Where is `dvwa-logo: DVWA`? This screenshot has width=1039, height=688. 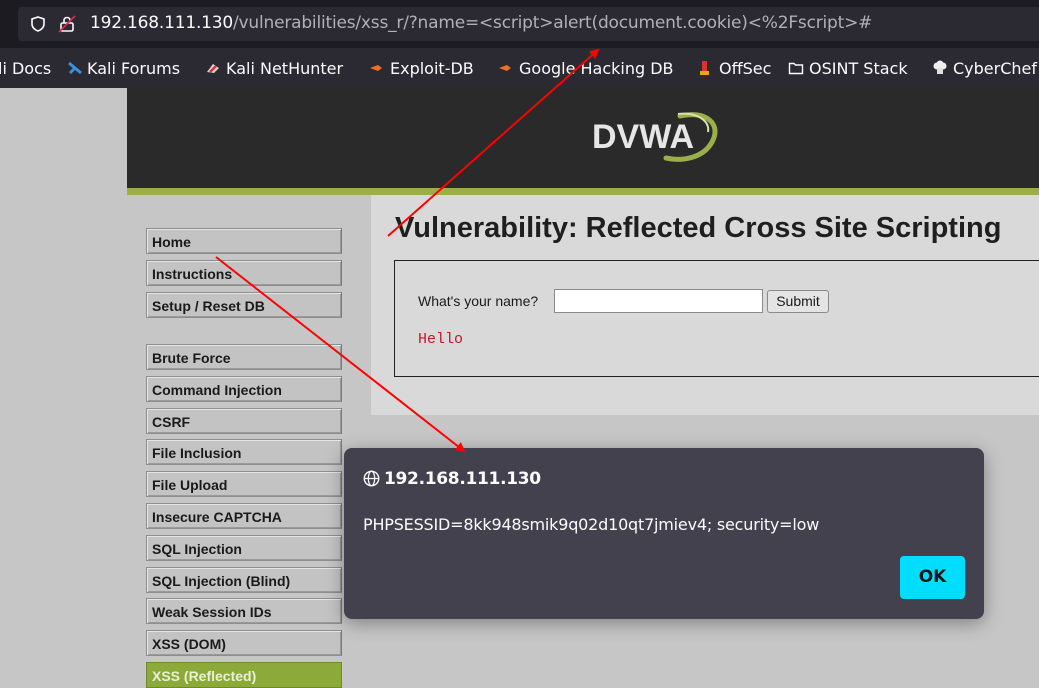 dvwa-logo: DVWA is located at coordinates (654, 137).